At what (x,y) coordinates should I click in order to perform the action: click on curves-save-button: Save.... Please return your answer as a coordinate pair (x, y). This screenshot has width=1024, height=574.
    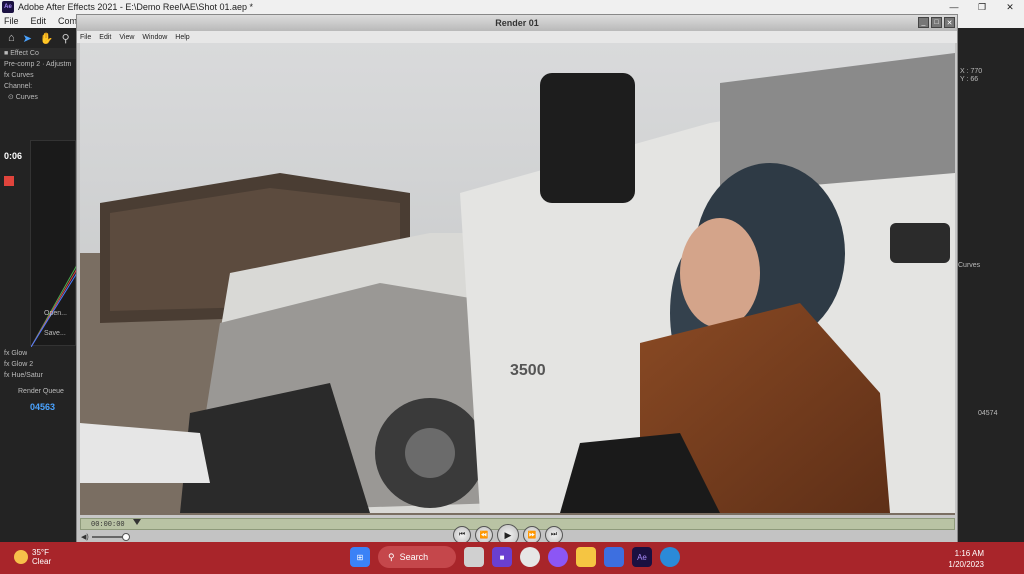
    Looking at the image, I should click on (53, 333).